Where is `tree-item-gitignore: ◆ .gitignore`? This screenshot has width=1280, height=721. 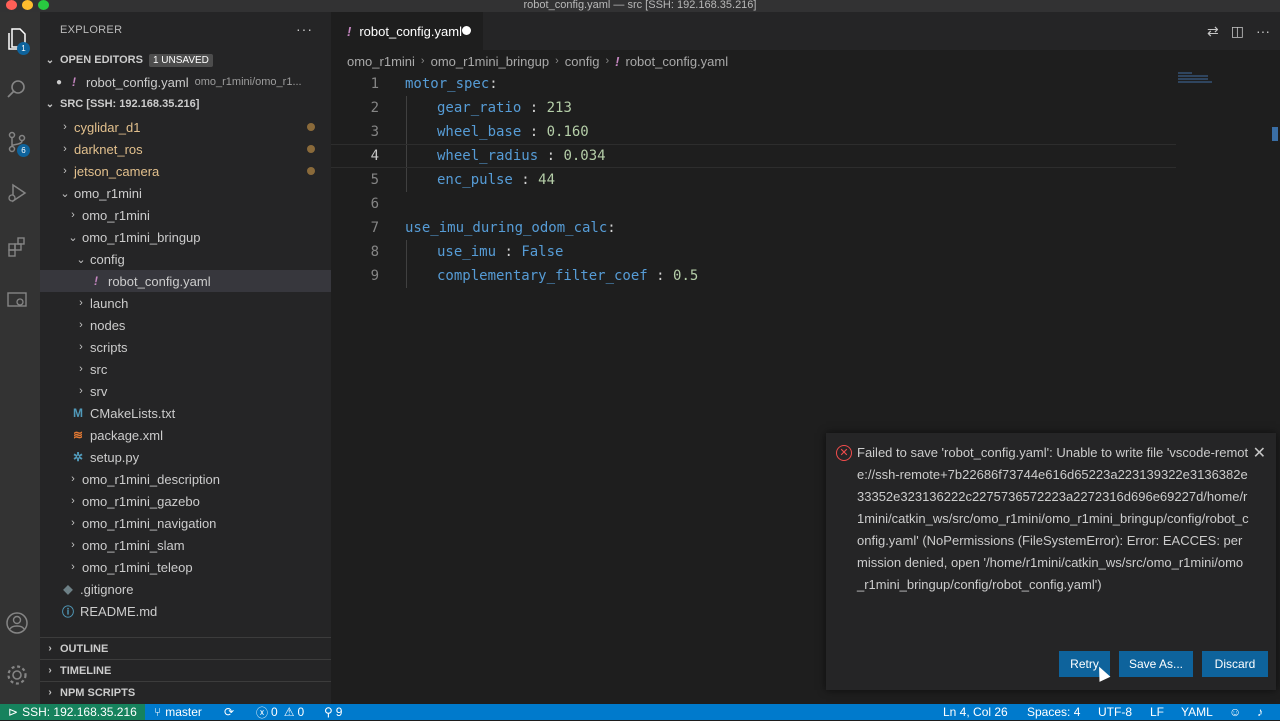 tree-item-gitignore: ◆ .gitignore is located at coordinates (185, 589).